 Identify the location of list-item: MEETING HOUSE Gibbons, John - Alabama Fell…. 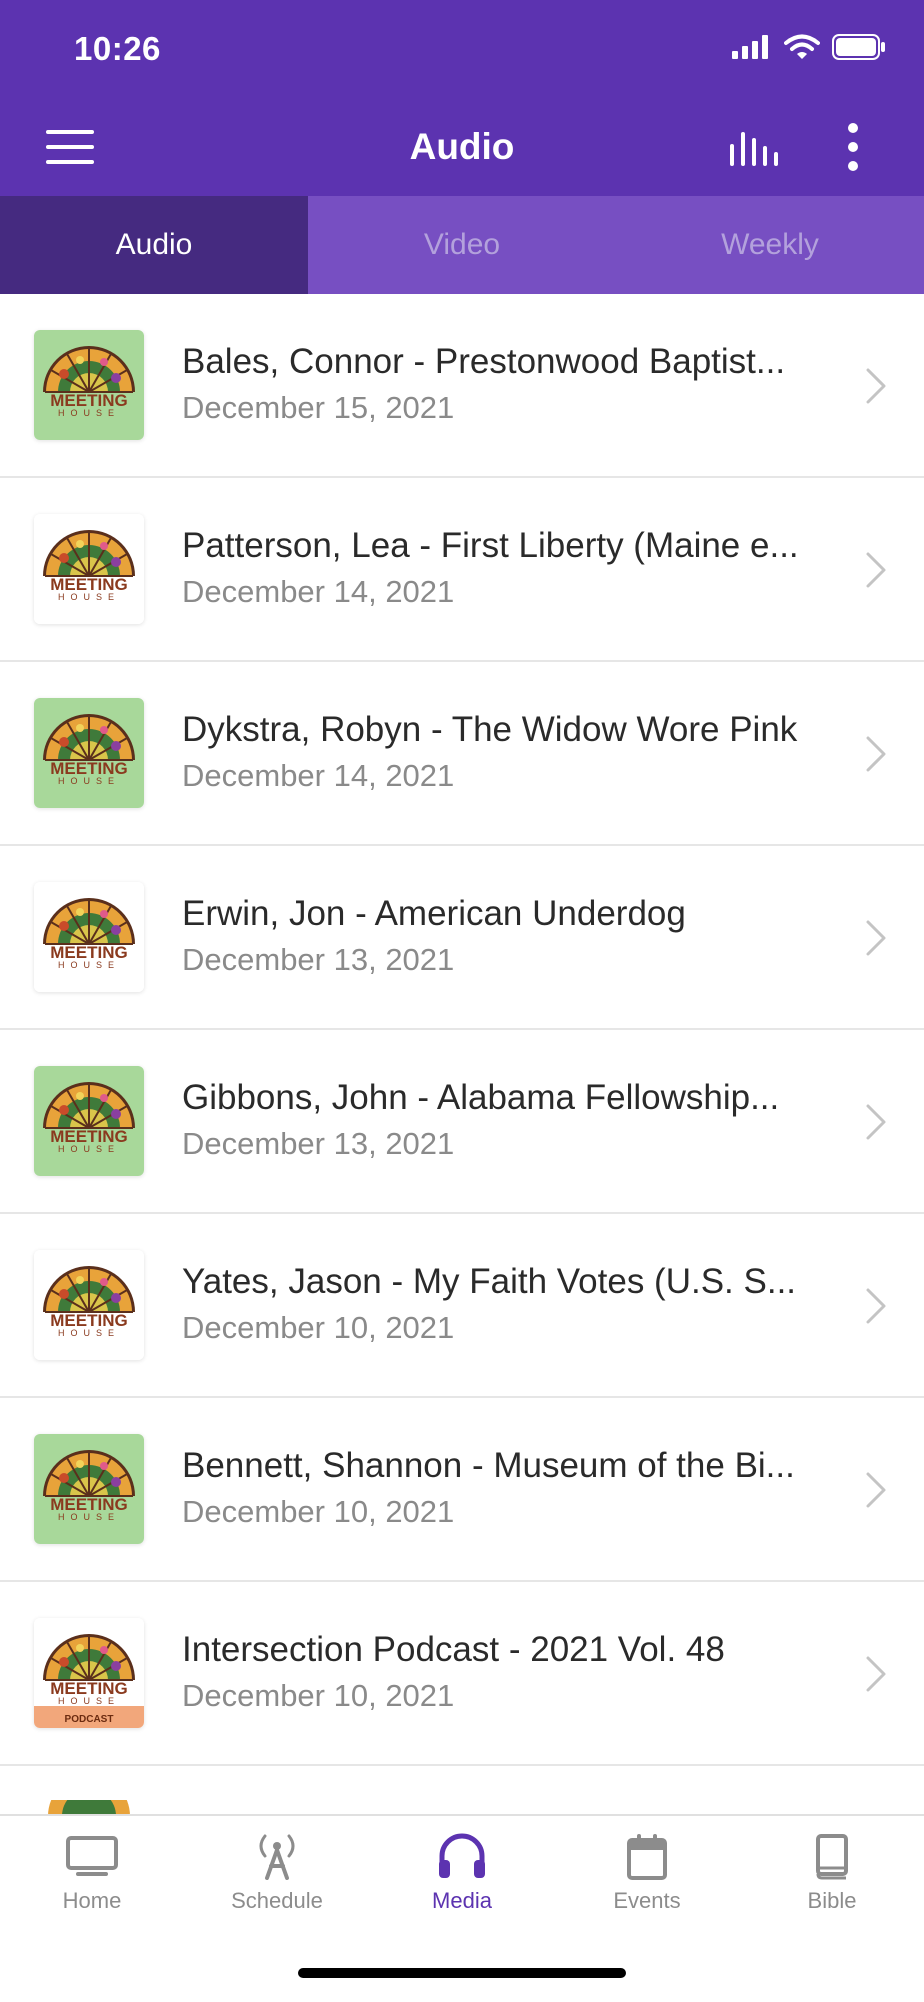
(462, 1122).